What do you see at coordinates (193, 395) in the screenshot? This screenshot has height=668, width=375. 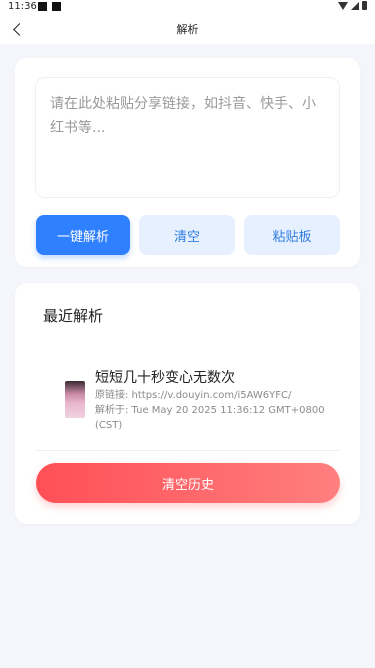 I see `history-item-source: 原链接: https://v.douyin.com/i5AW6YFC/` at bounding box center [193, 395].